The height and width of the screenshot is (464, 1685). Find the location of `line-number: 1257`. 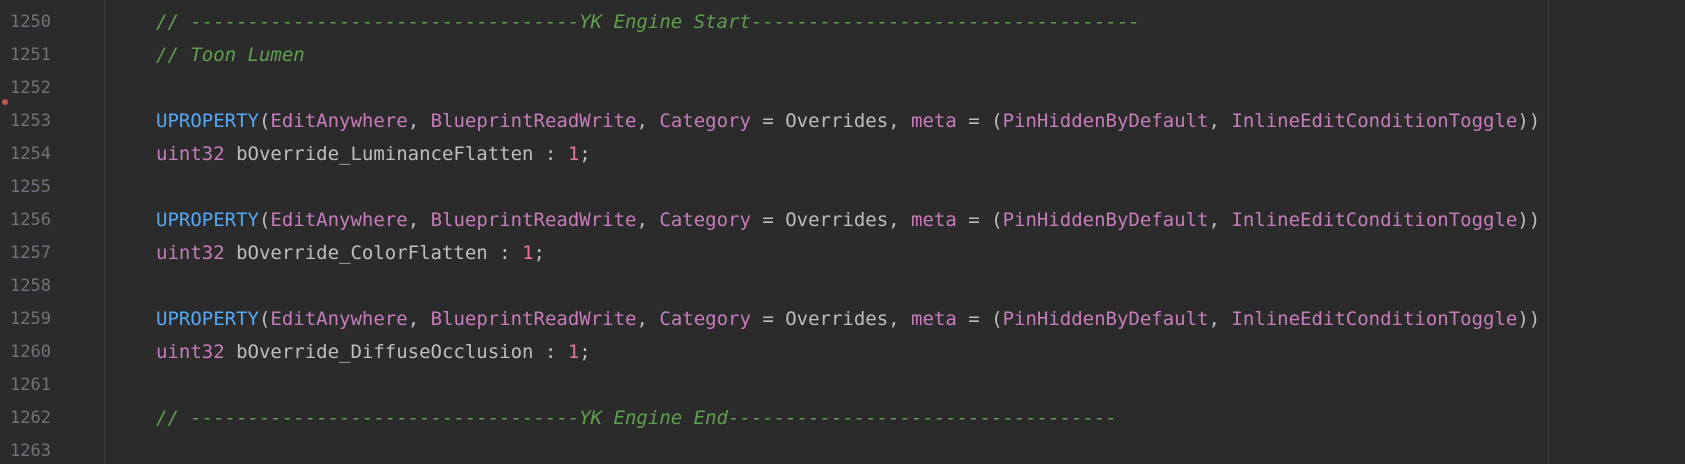

line-number: 1257 is located at coordinates (40, 253).